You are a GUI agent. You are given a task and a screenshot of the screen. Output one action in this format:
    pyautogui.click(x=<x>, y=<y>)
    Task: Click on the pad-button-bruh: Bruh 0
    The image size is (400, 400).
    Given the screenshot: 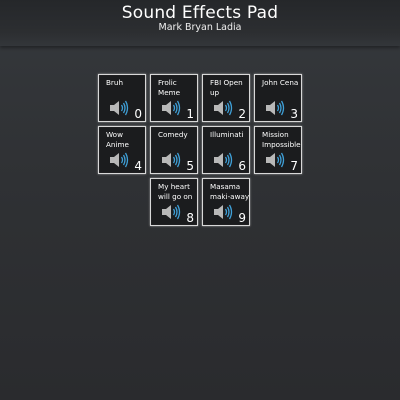 What is the action you would take?
    pyautogui.click(x=122, y=98)
    